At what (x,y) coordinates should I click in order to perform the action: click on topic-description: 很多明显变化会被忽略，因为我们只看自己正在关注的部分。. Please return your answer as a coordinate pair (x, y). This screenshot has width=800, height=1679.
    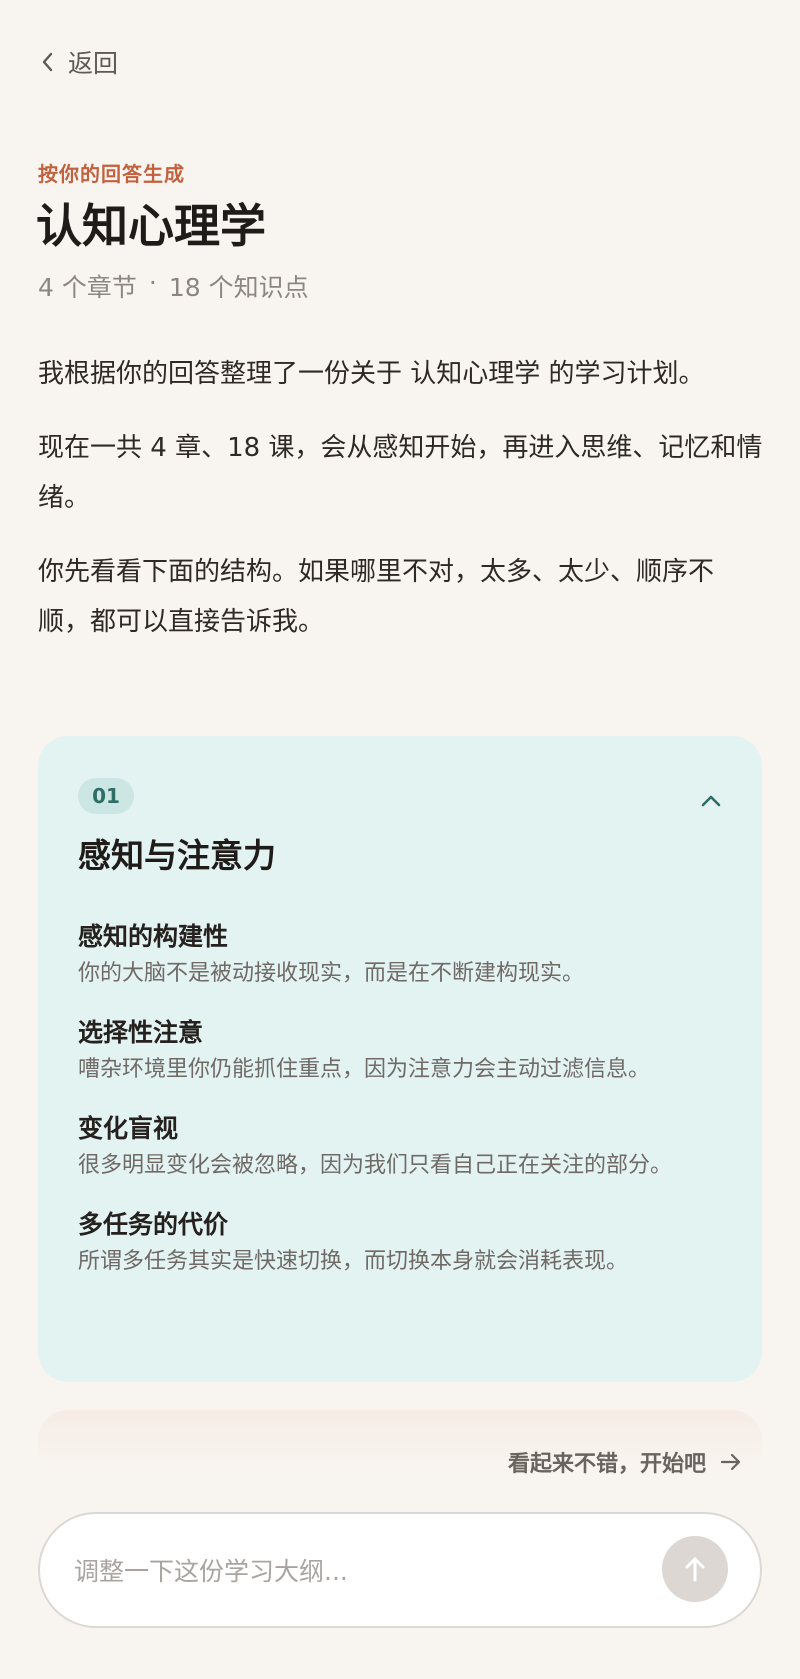
    Looking at the image, I should click on (375, 1165).